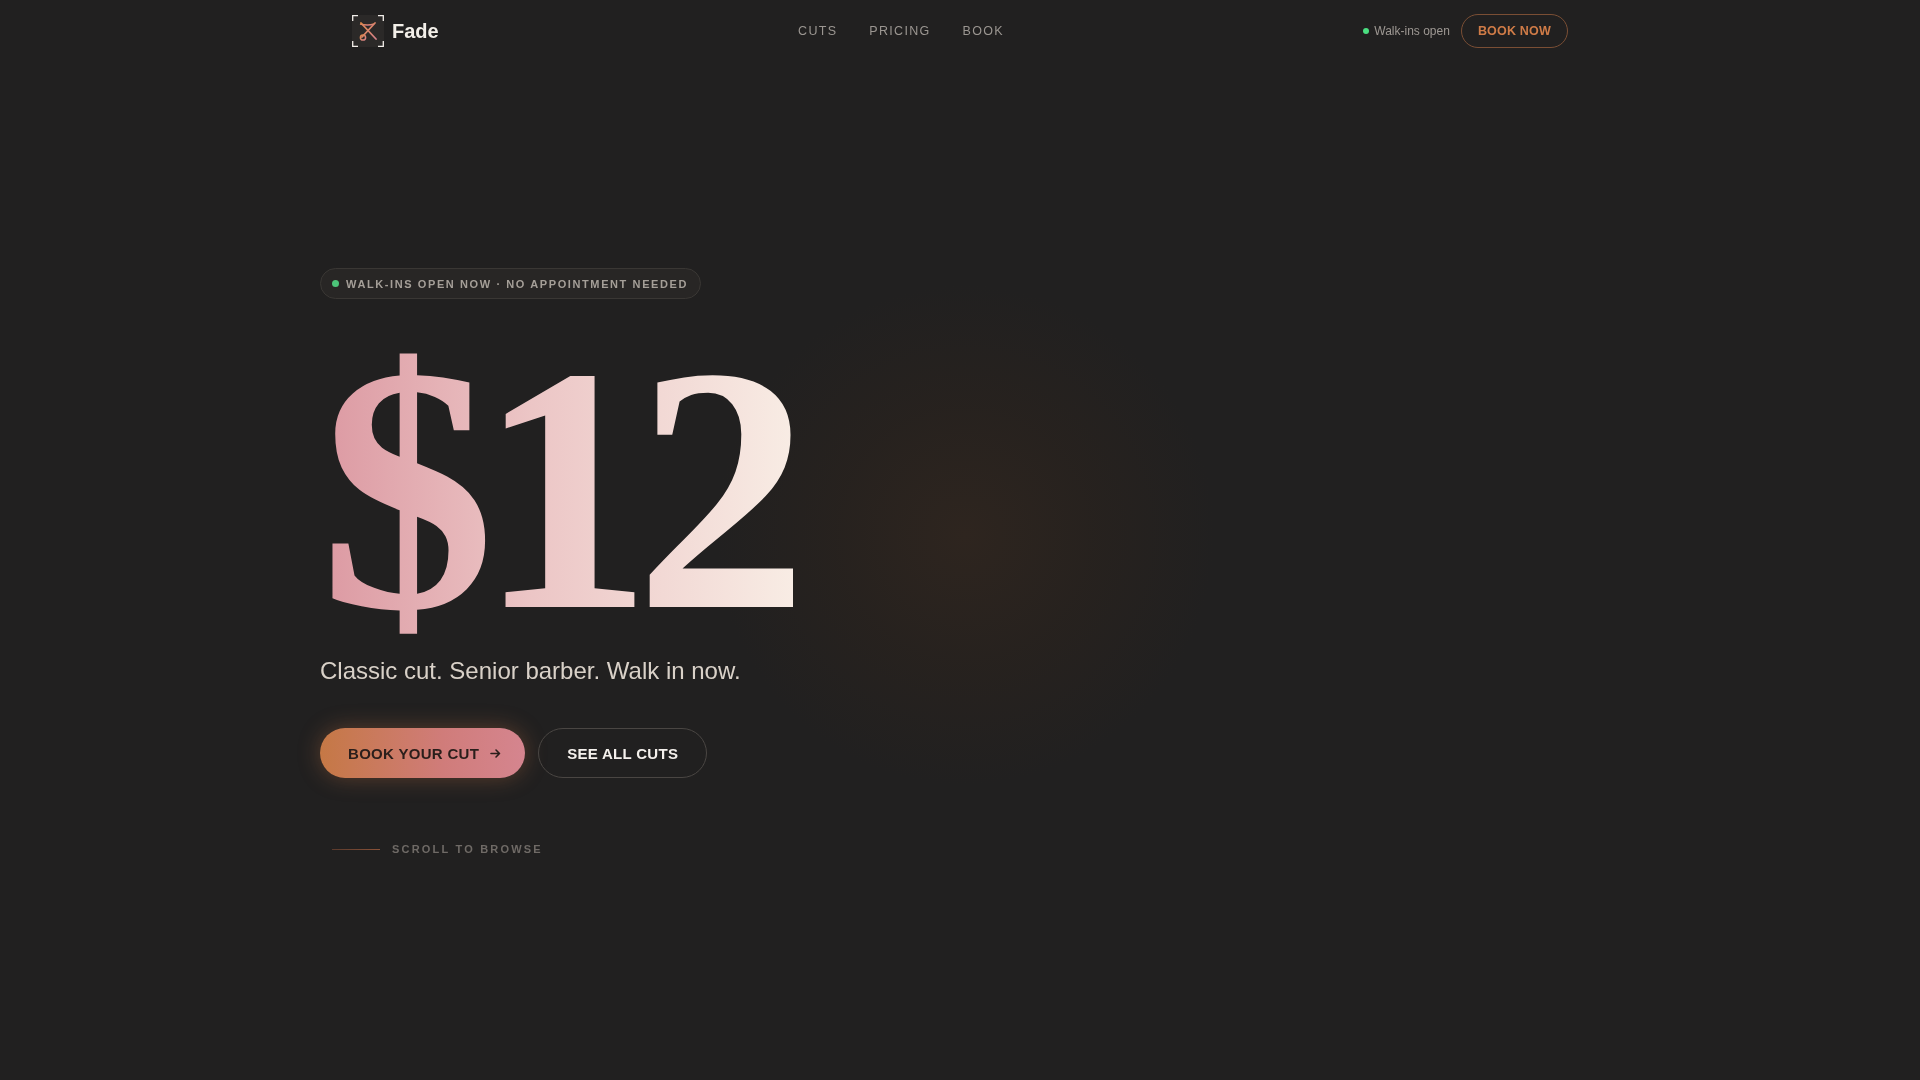  I want to click on tagline: Classic cut. Senior barber. Walk in now., so click(530, 671).